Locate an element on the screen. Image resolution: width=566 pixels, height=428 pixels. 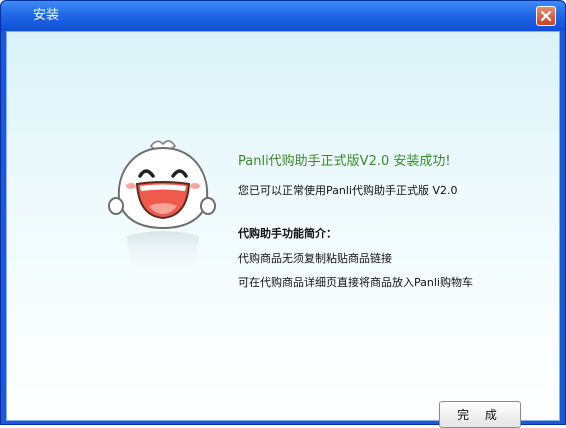
close-button is located at coordinates (546, 16).